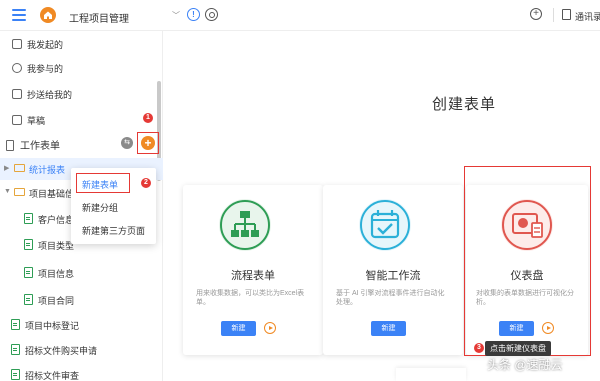 The height and width of the screenshot is (381, 600). I want to click on tree-item-bid-registration: 项目中标登记, so click(81, 325).